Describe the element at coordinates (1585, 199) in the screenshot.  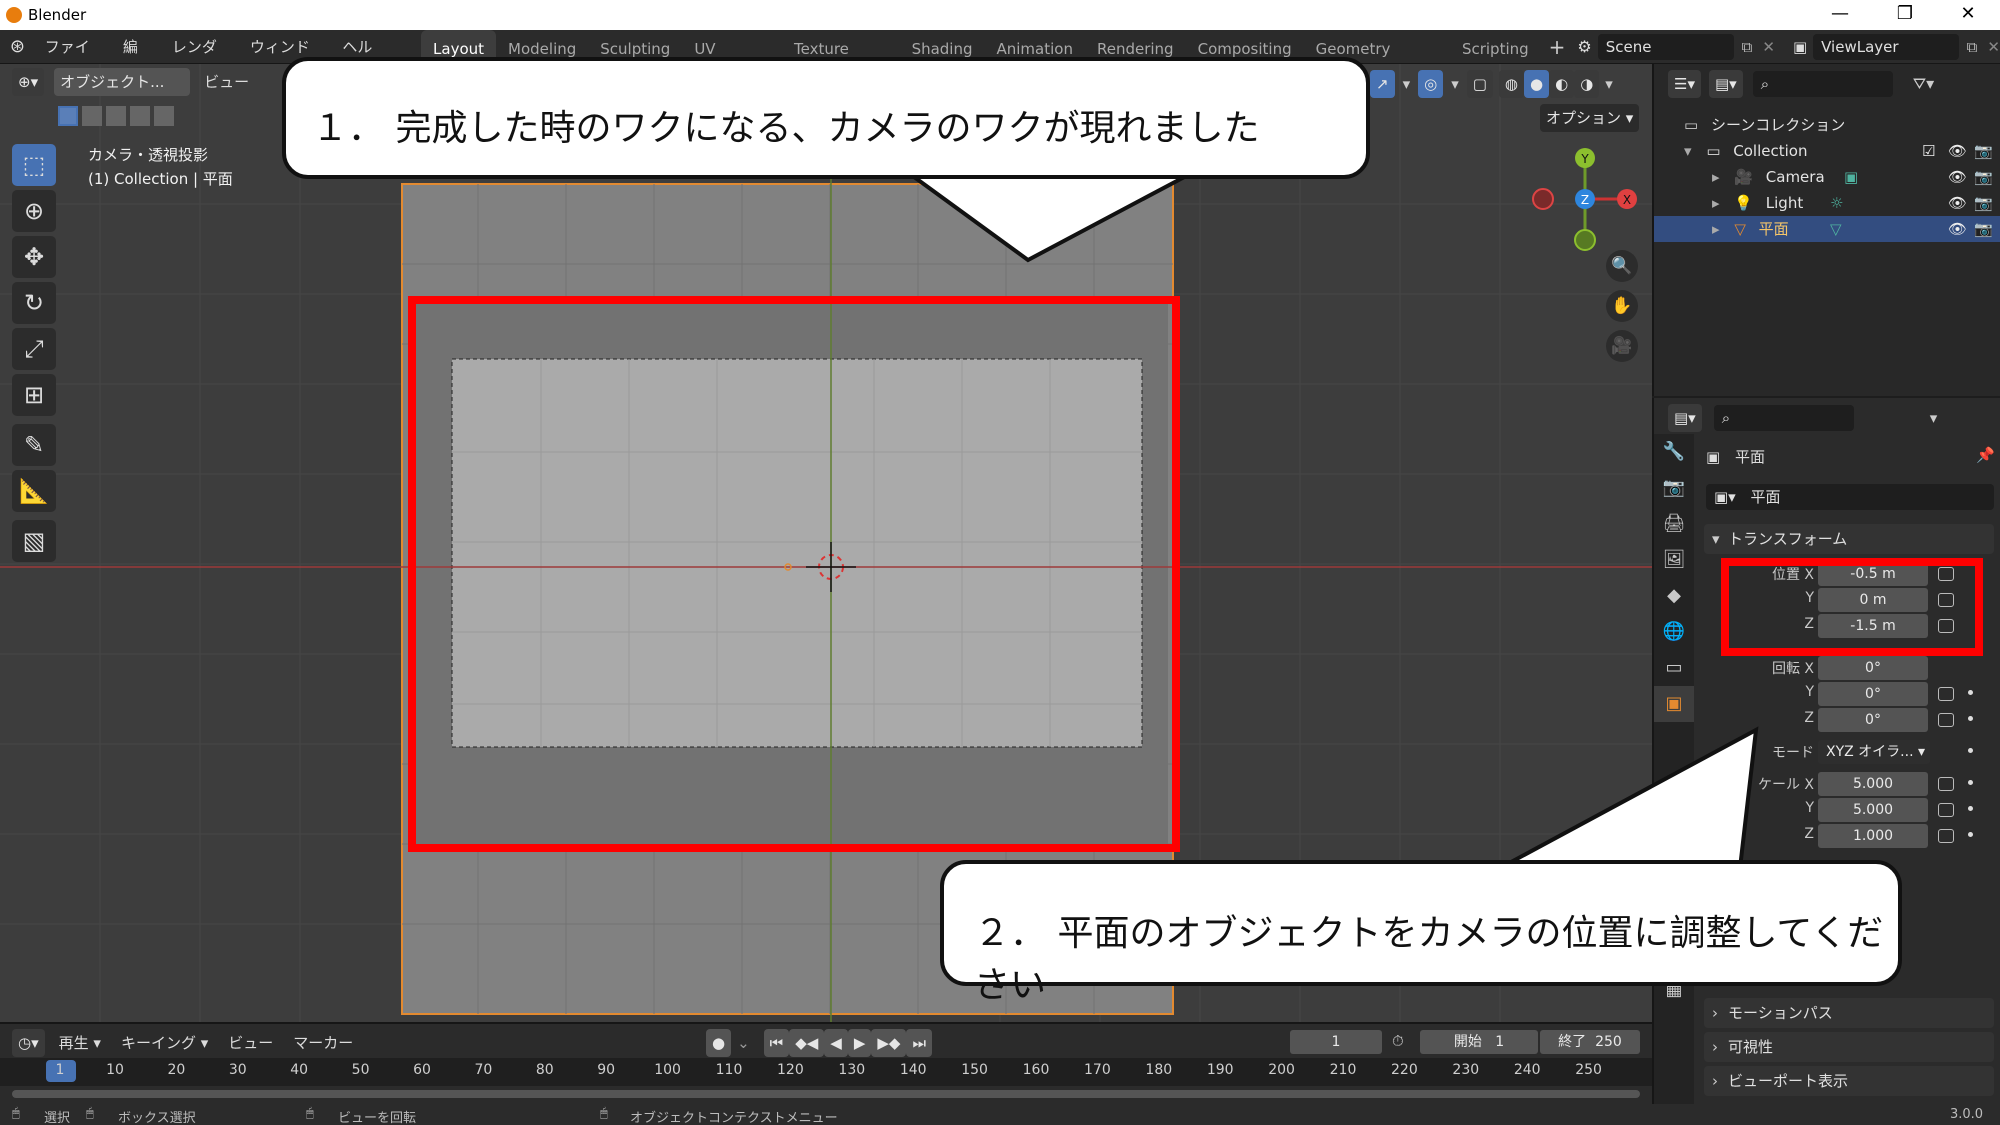
I see `navigation-gizmo: Y X Z` at that location.